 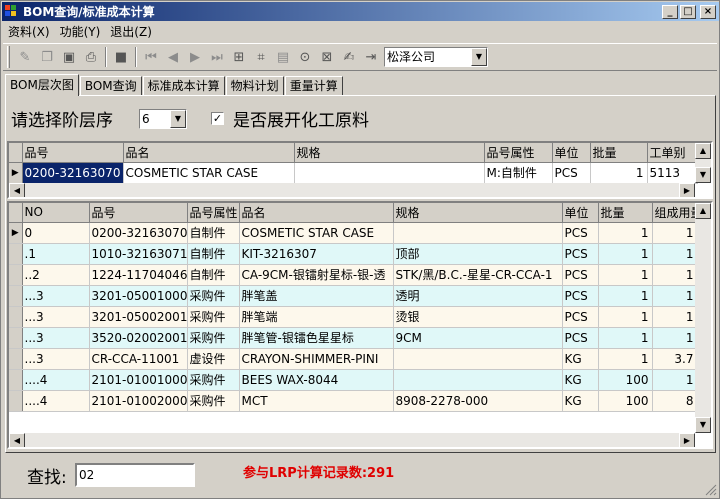 What do you see at coordinates (675, 359) in the screenshot?
I see `cell-usage: 3.7` at bounding box center [675, 359].